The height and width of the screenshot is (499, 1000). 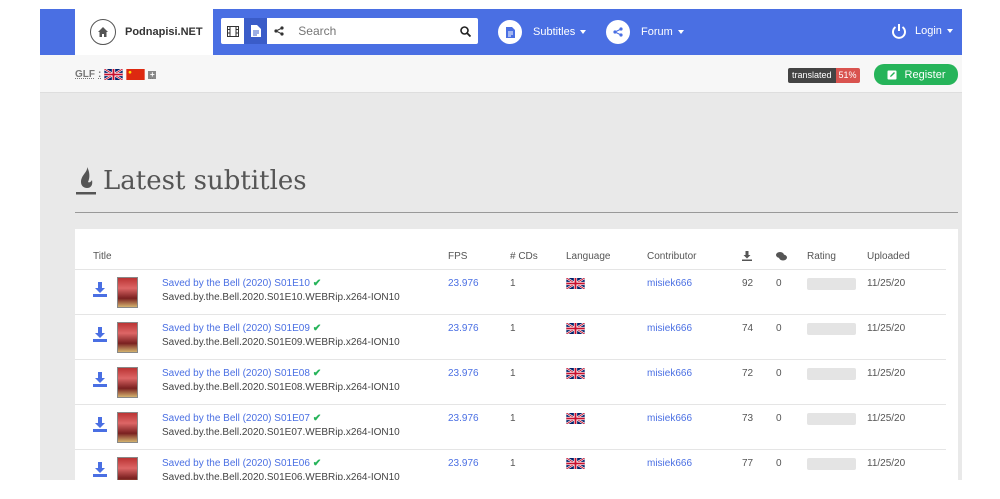 I want to click on search-button, so click(x=465, y=31).